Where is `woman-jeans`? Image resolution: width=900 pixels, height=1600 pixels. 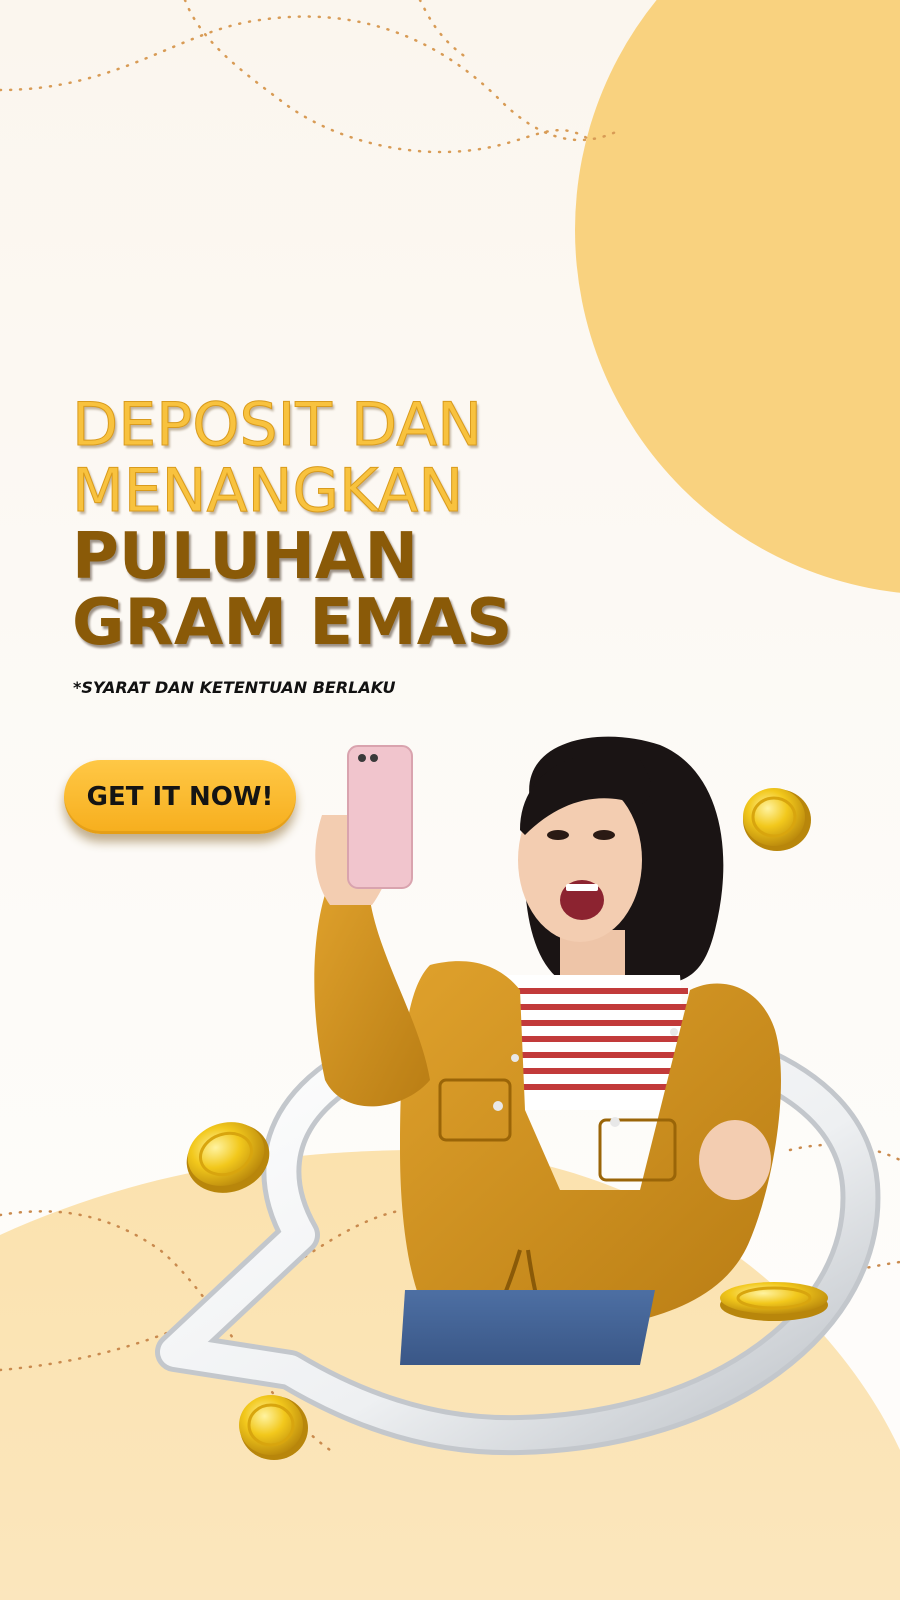
woman-jeans is located at coordinates (527, 1327).